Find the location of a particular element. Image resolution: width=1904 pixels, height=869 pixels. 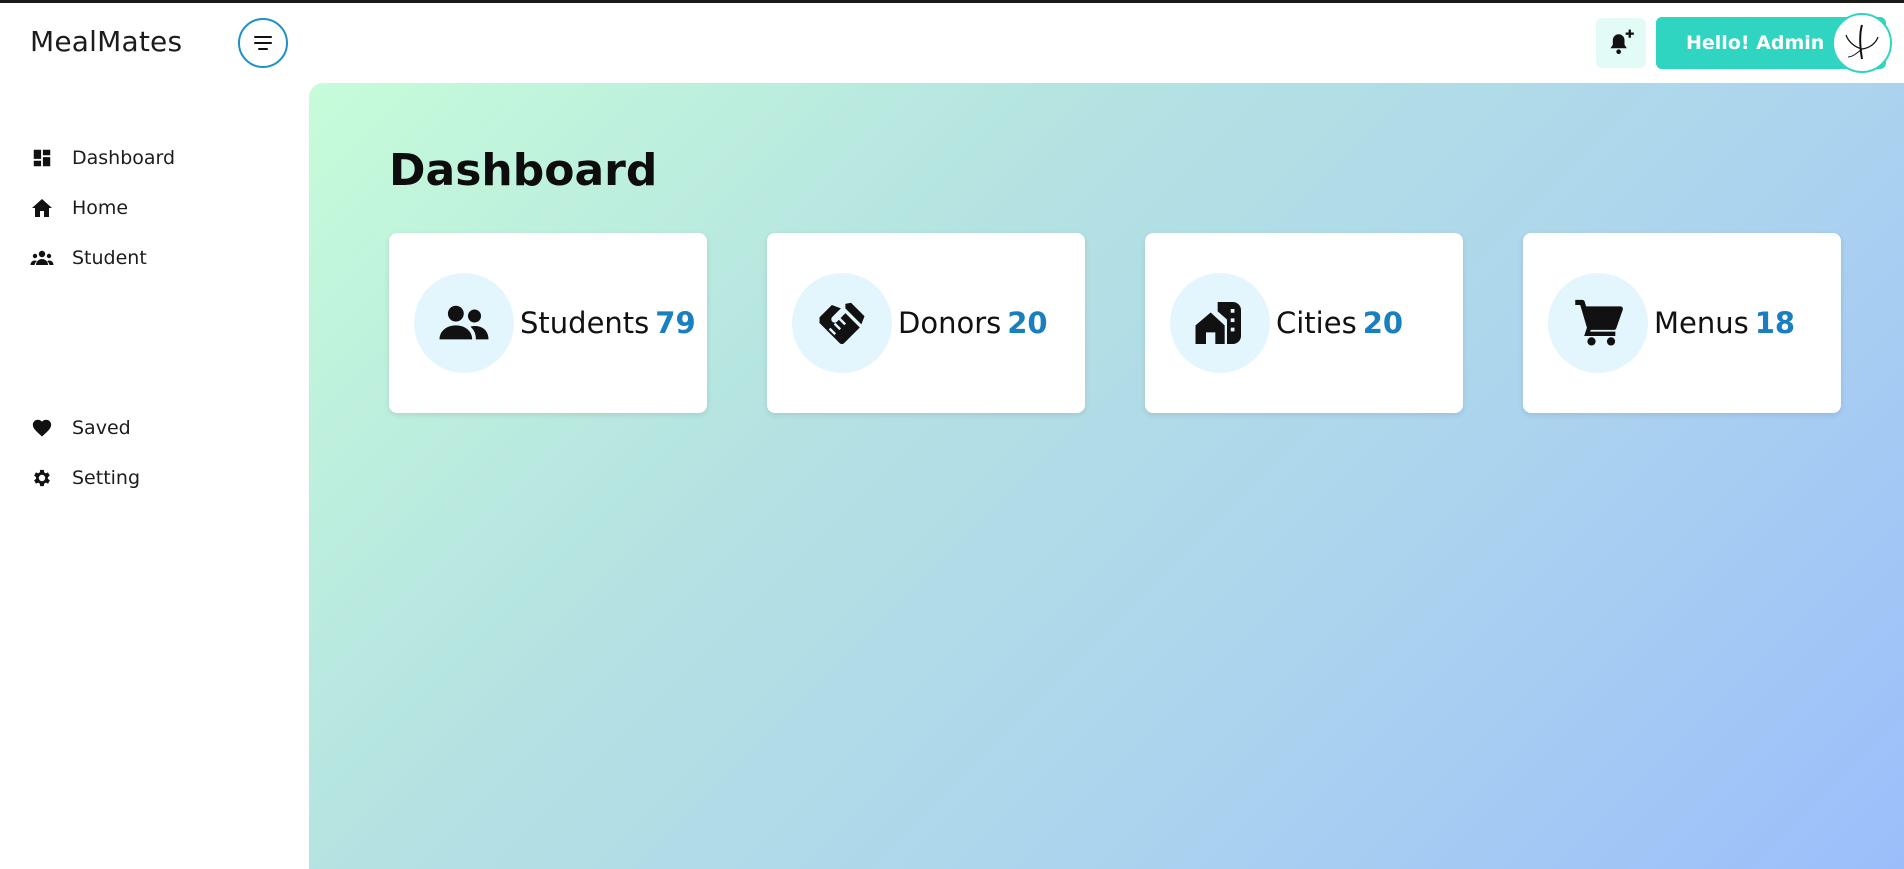

stat-count: 79 is located at coordinates (675, 323).